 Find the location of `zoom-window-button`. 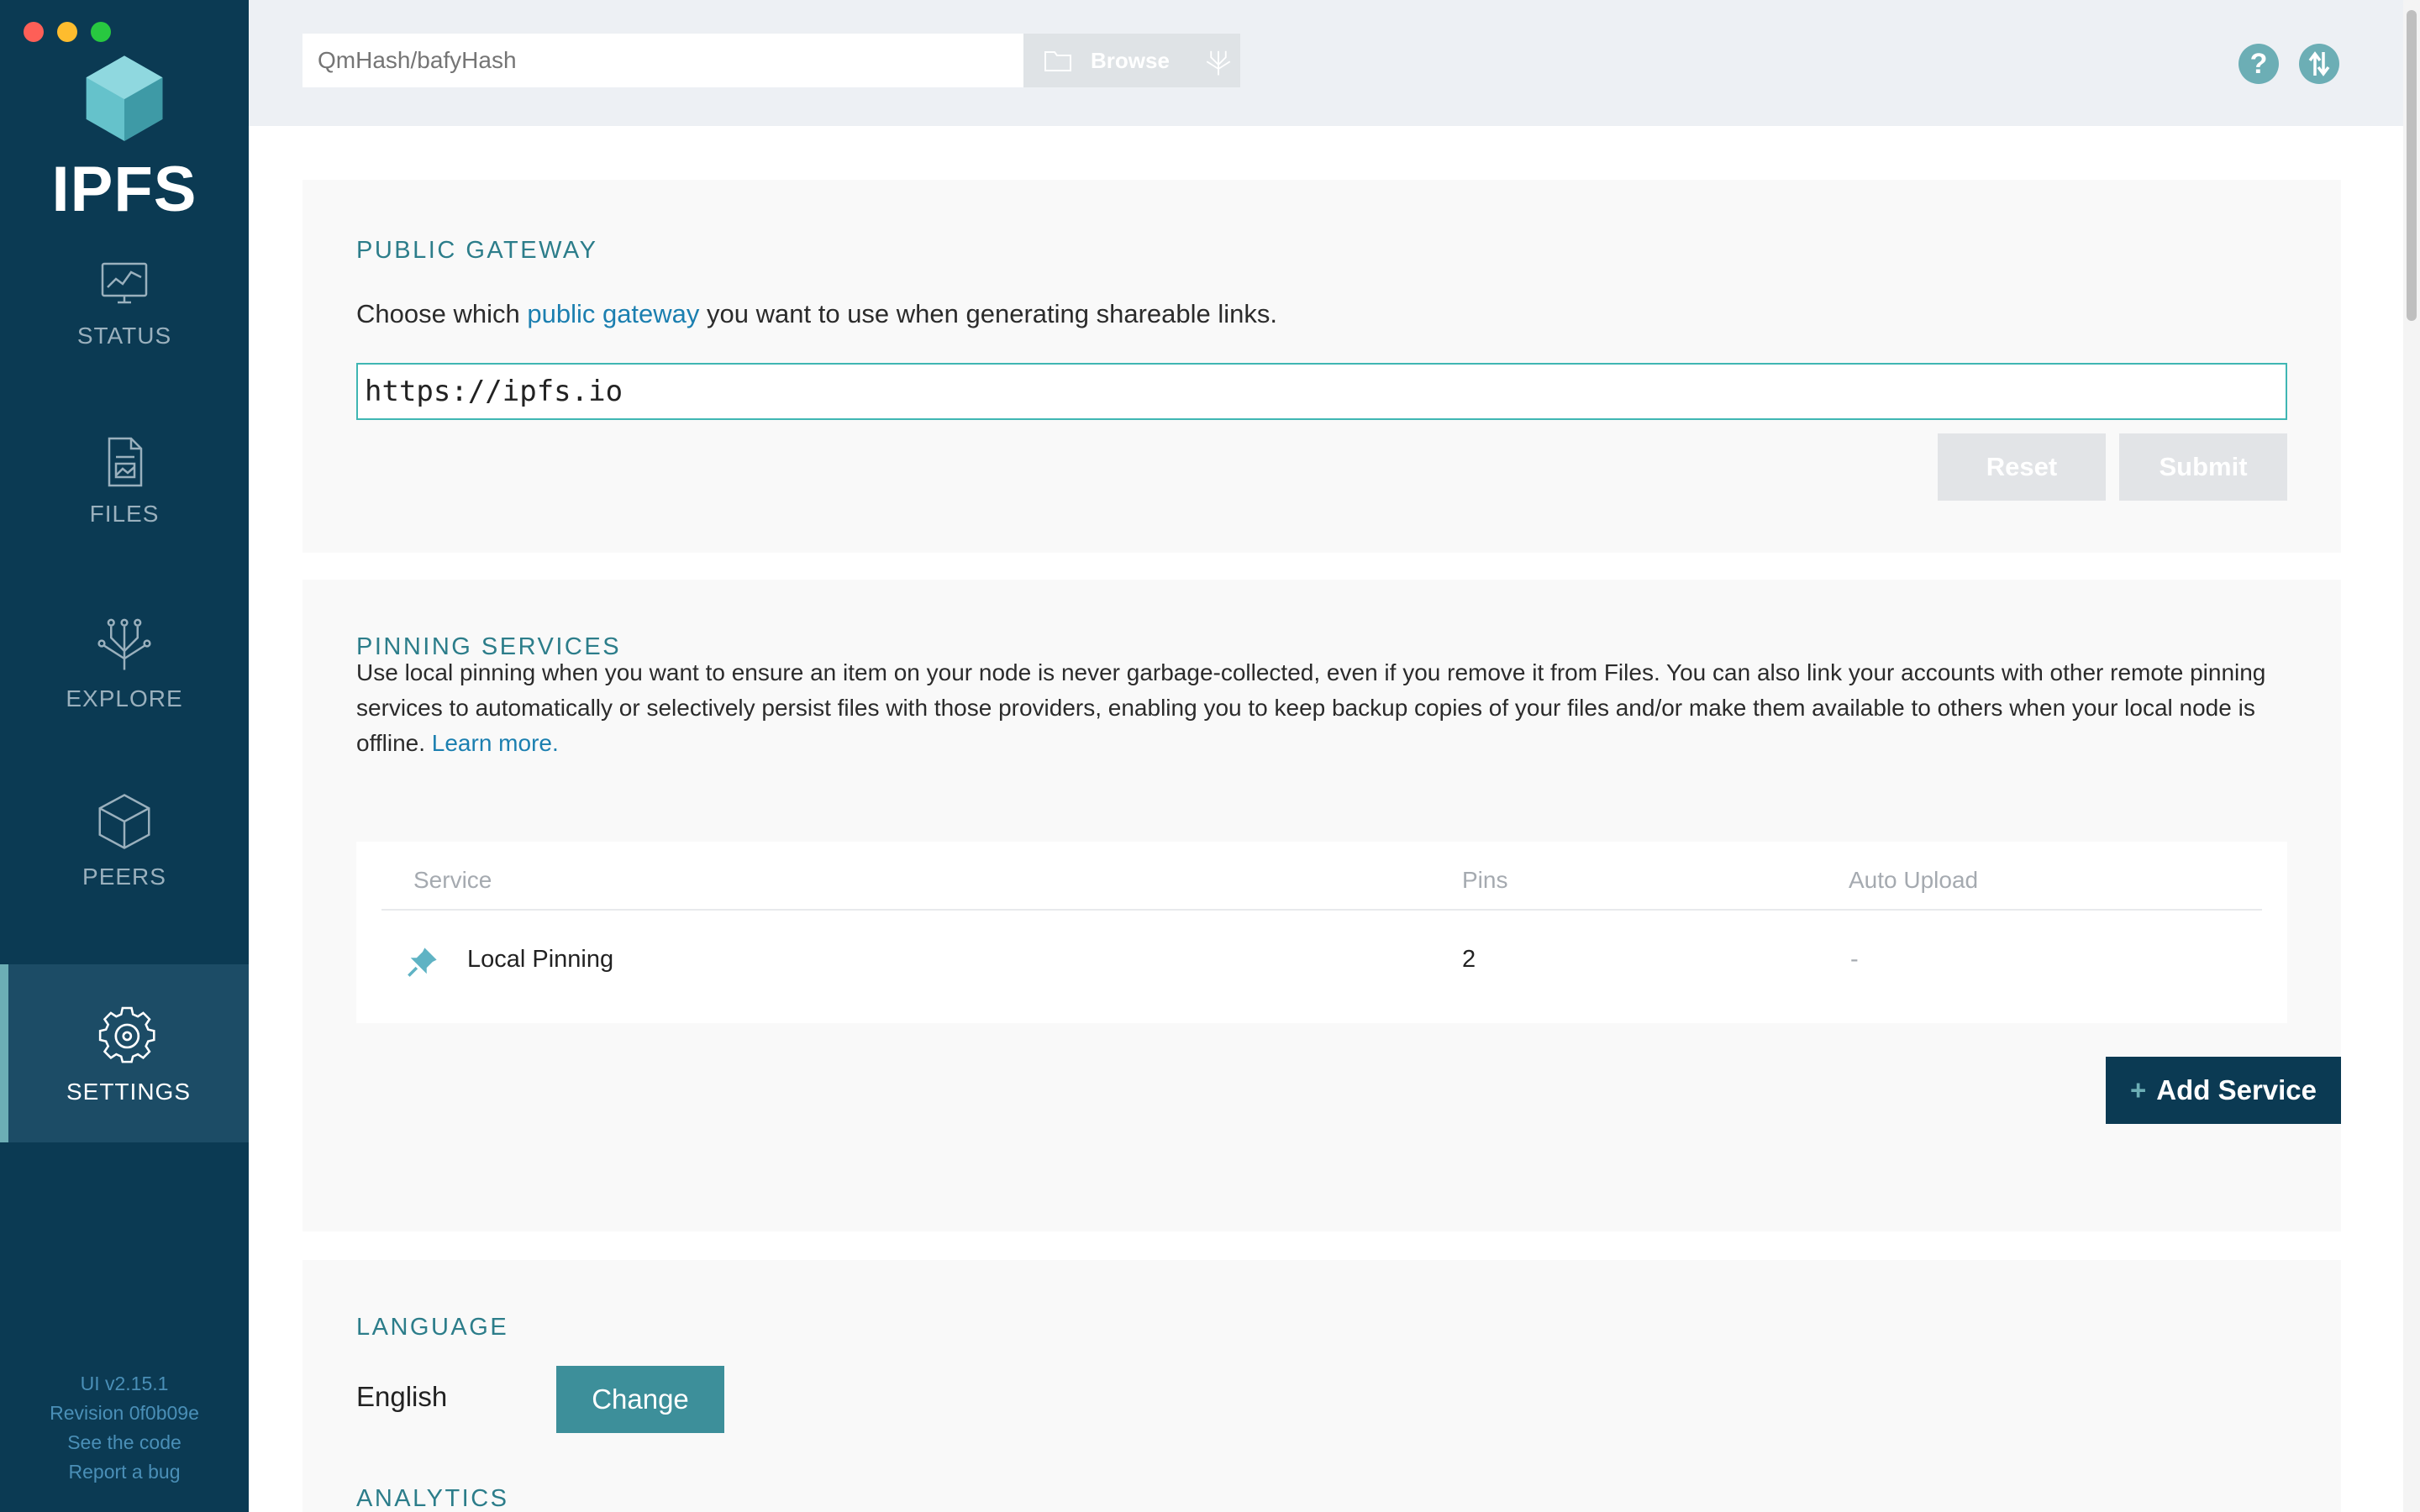

zoom-window-button is located at coordinates (101, 32).